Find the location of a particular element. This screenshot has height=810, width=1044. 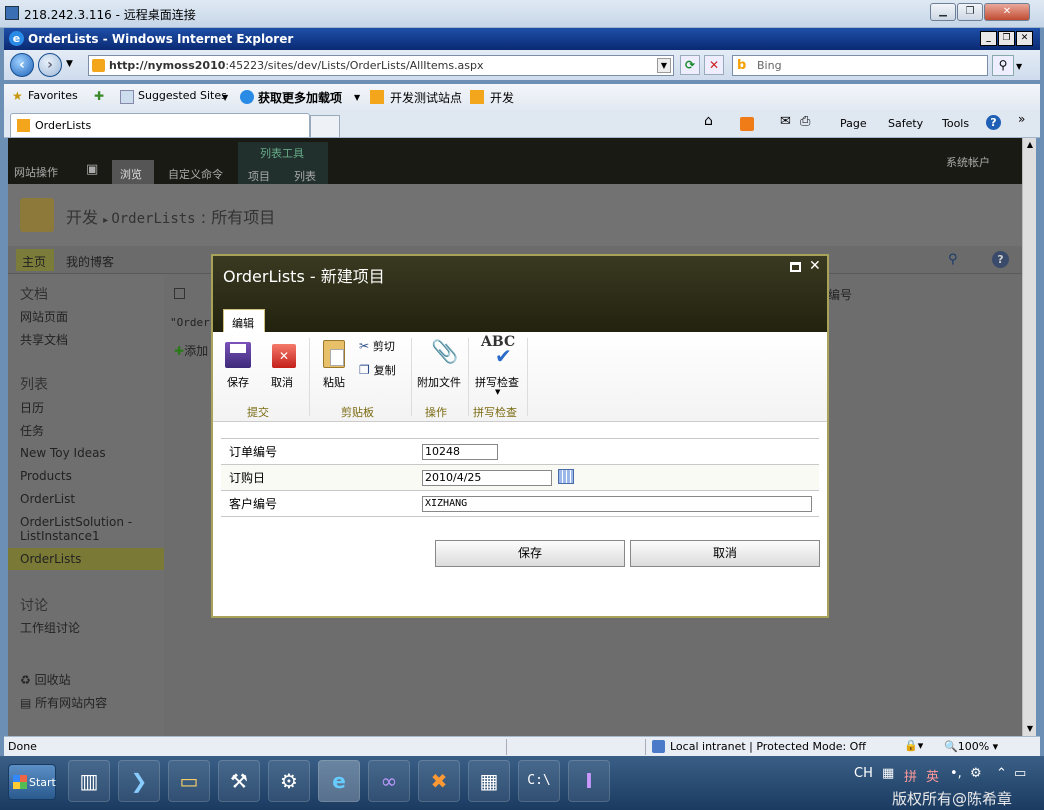

forward-arrow-icon: › is located at coordinates (50, 65).